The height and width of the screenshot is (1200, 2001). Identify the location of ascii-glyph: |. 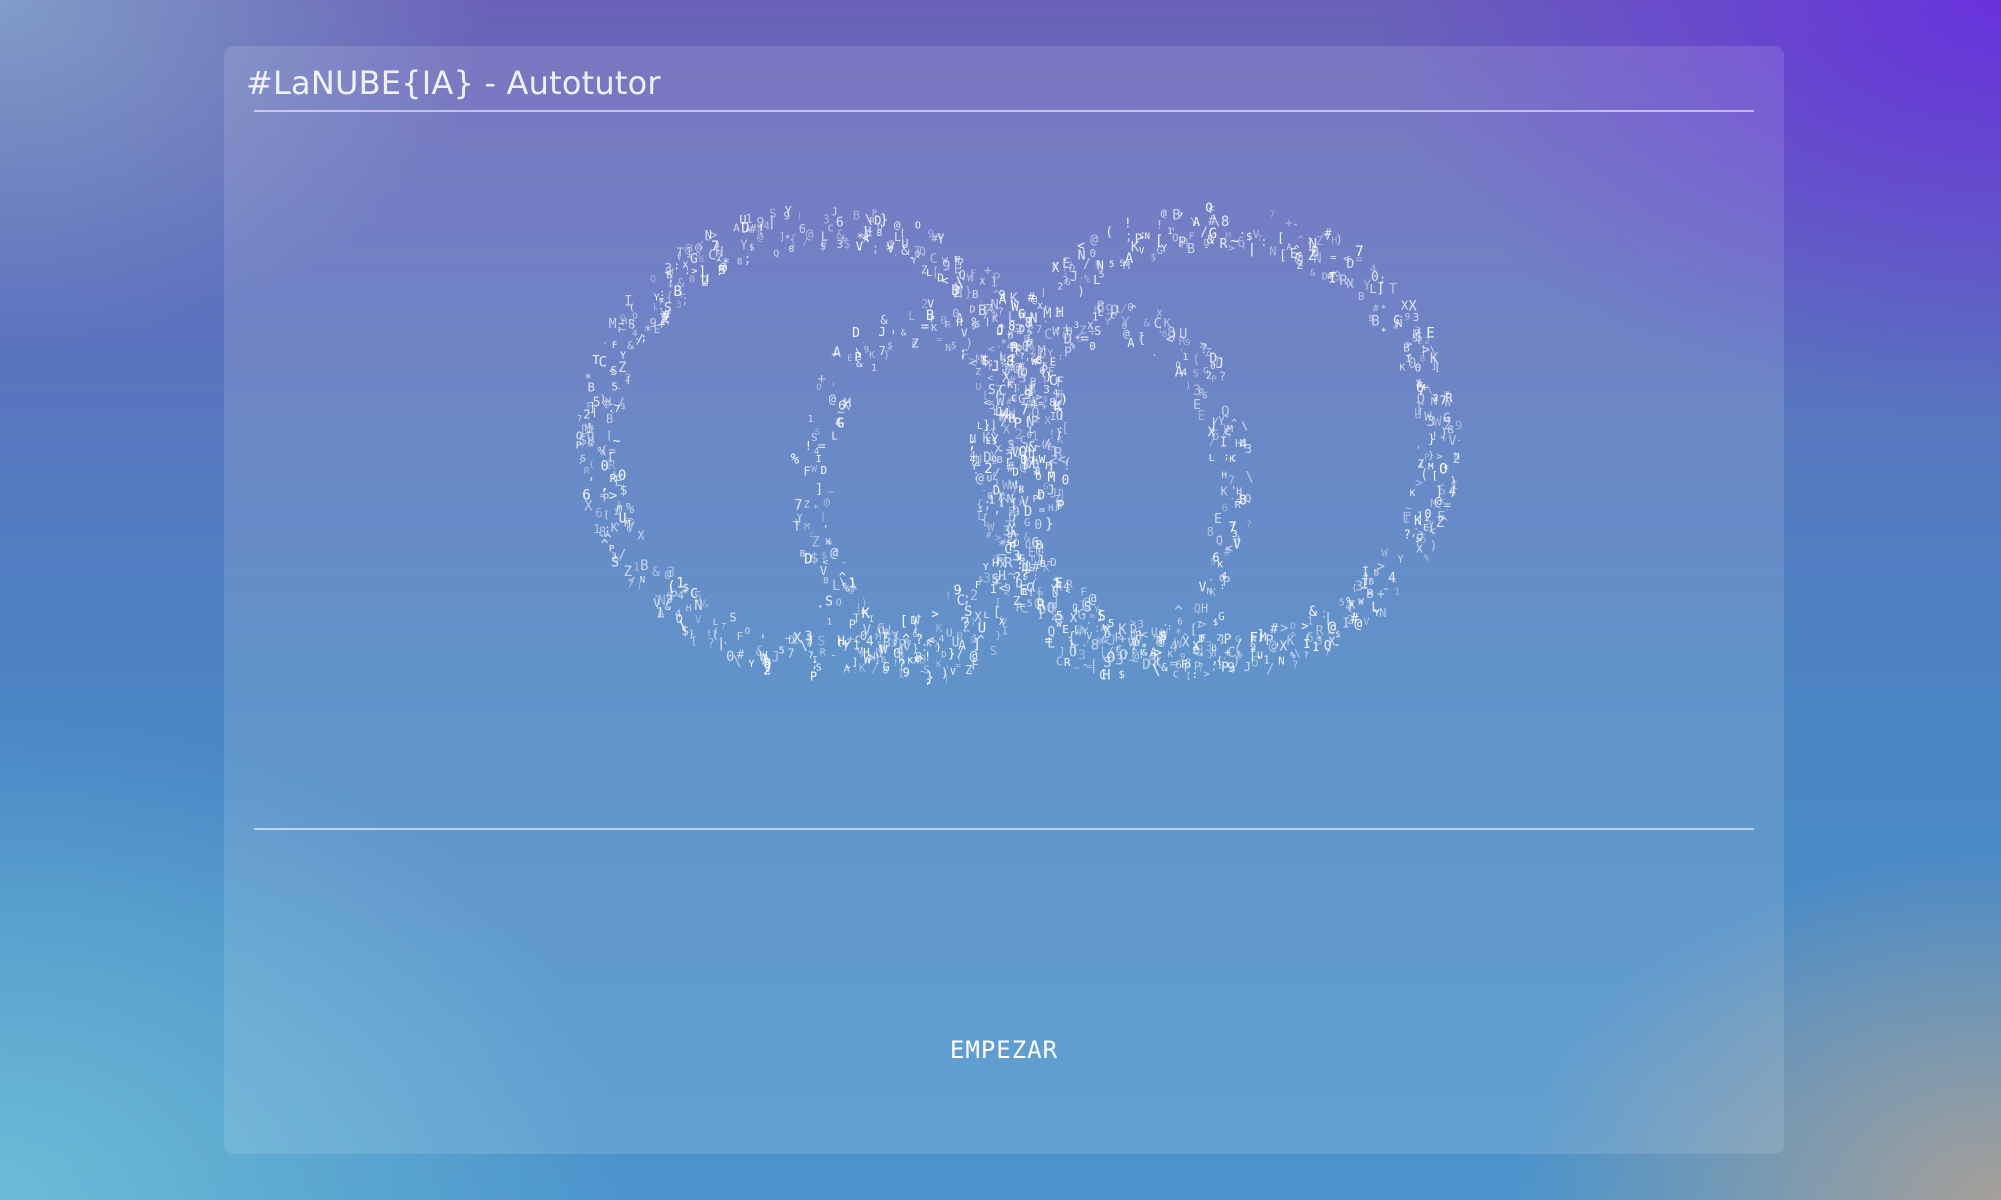
(1252, 249).